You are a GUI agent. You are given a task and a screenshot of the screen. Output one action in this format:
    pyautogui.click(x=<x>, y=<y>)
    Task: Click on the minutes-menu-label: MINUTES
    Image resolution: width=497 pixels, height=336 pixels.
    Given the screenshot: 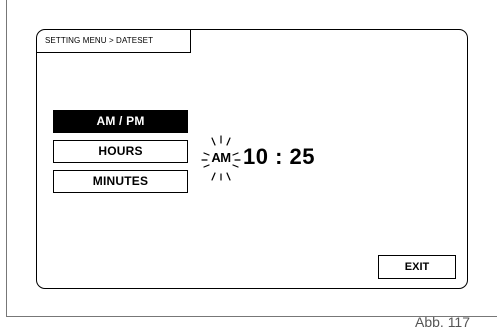 What is the action you would take?
    pyautogui.click(x=120, y=181)
    